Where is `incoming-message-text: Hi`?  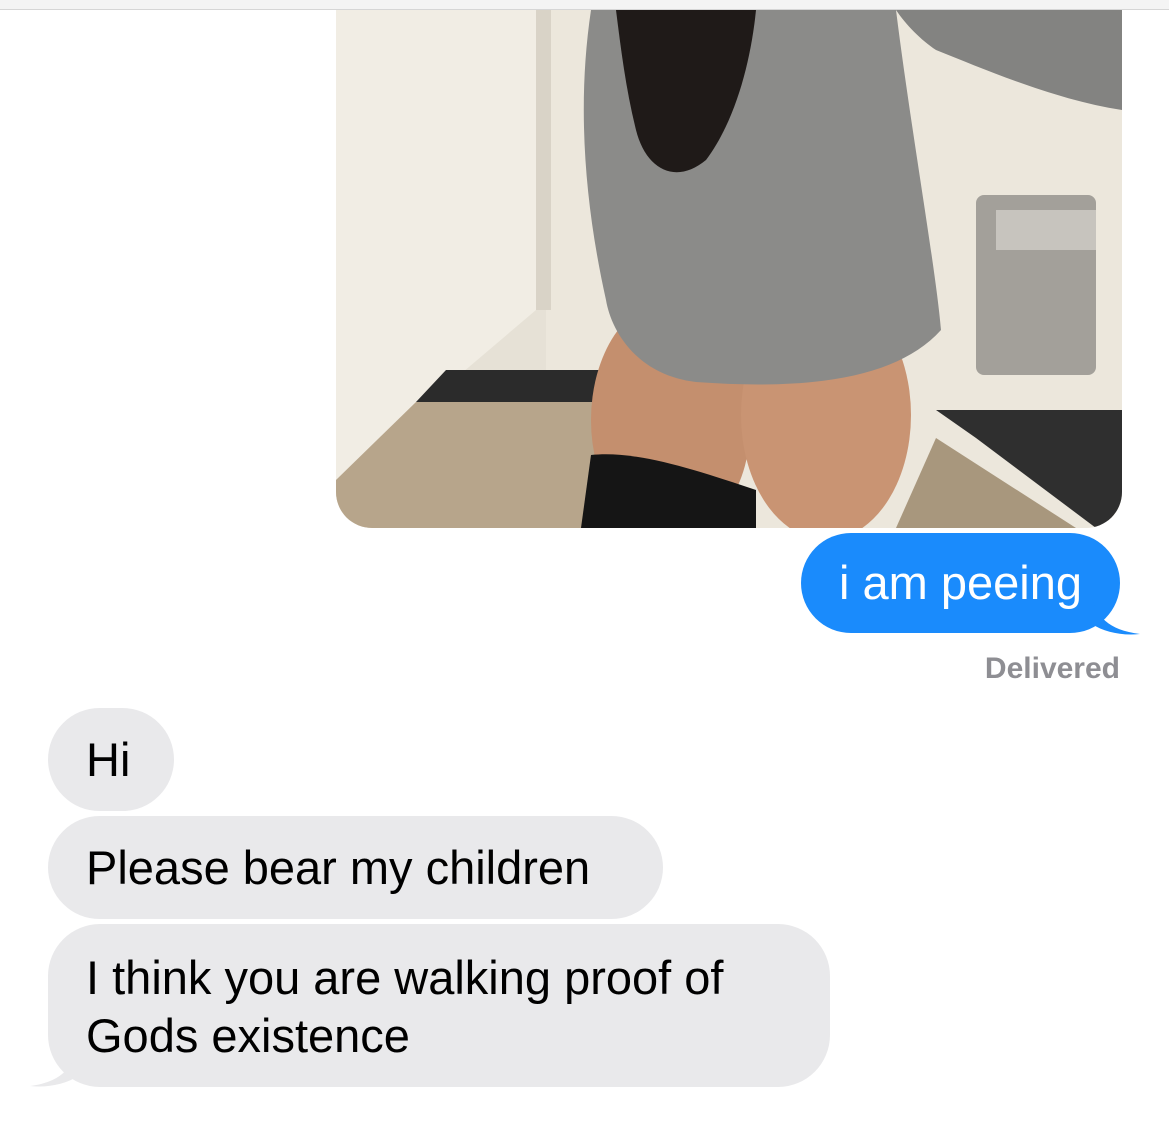 incoming-message-text: Hi is located at coordinates (108, 759).